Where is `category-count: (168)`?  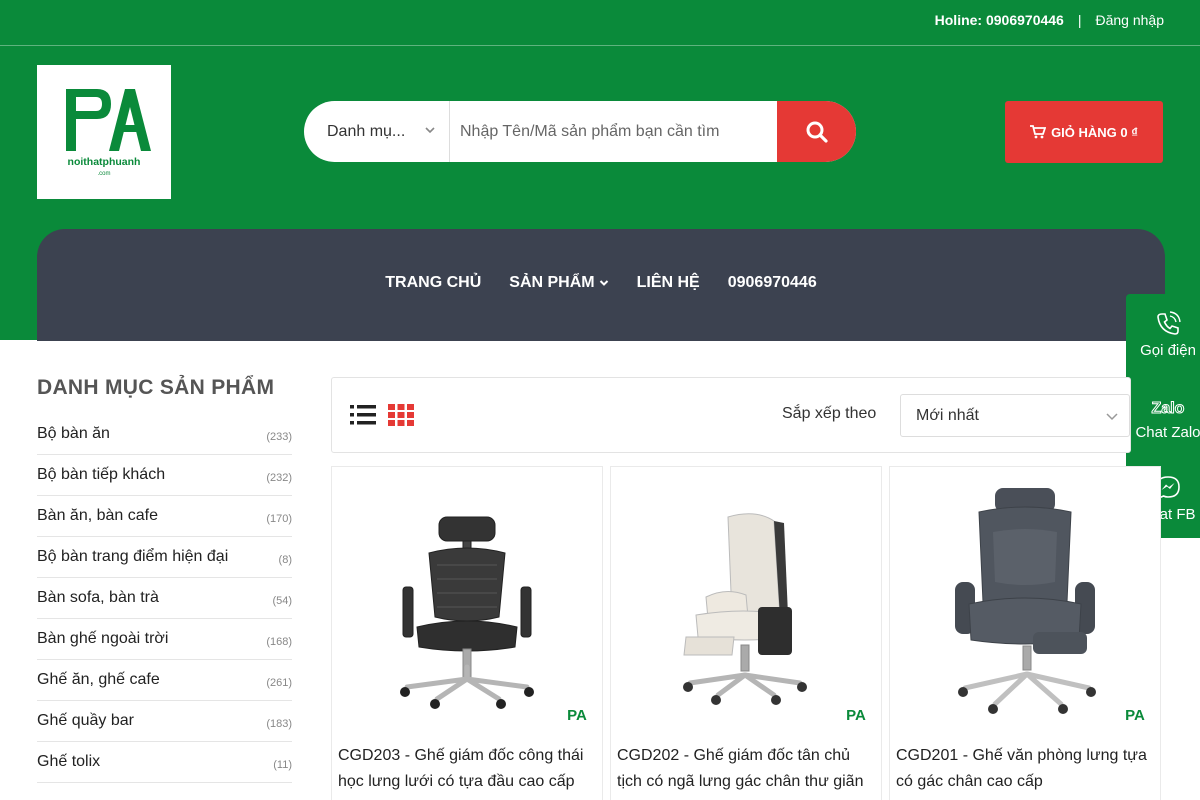 category-count: (168) is located at coordinates (279, 642).